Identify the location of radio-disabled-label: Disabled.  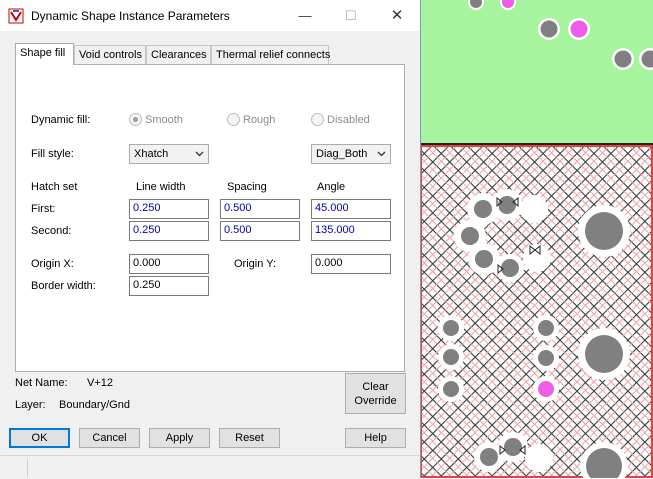
(348, 120).